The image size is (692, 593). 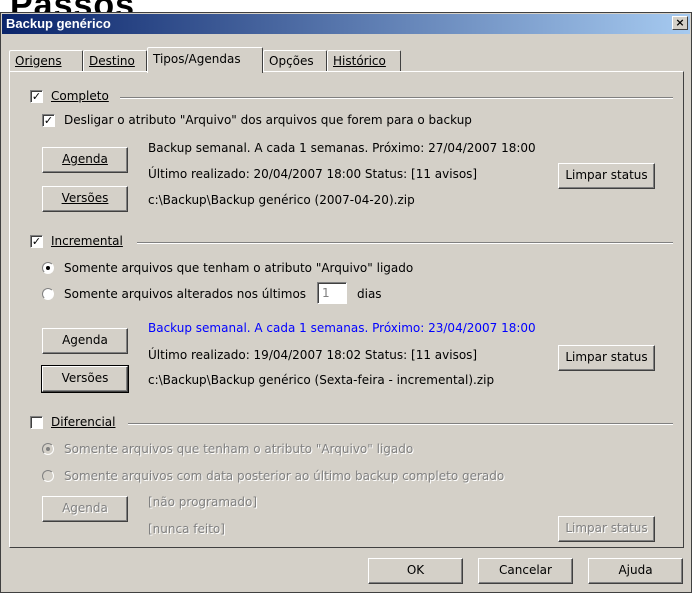 What do you see at coordinates (364, 60) in the screenshot?
I see `tab-historico: Histórico` at bounding box center [364, 60].